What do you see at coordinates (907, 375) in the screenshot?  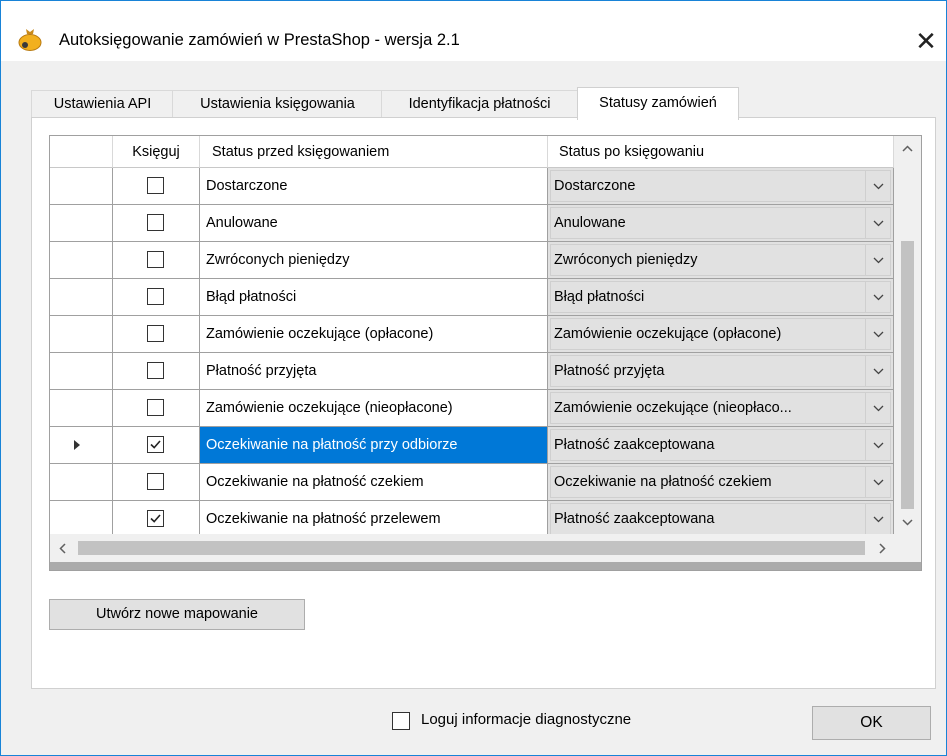 I see `vertical-scroll-thumb` at bounding box center [907, 375].